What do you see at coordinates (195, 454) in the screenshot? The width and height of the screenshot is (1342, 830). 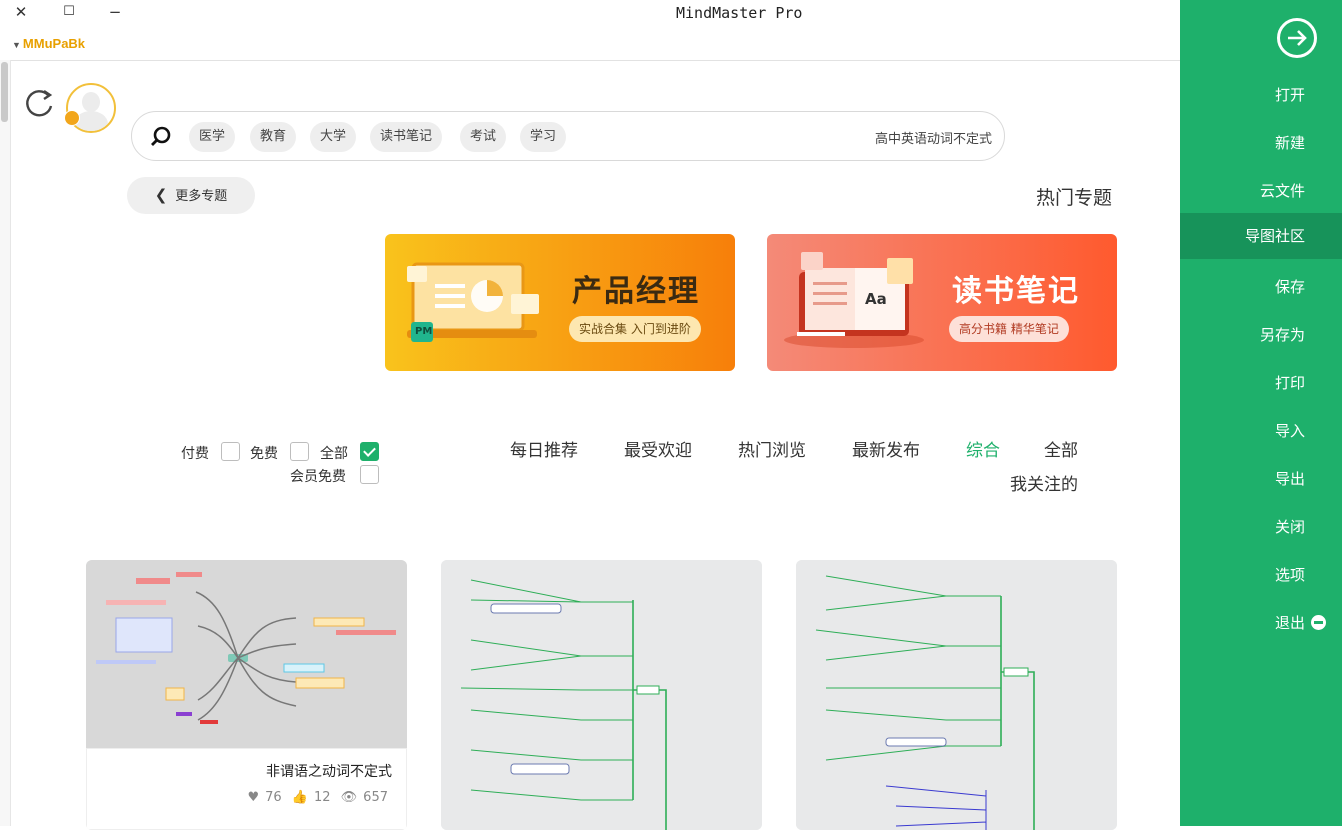 I see `filter-paid-label: 付费` at bounding box center [195, 454].